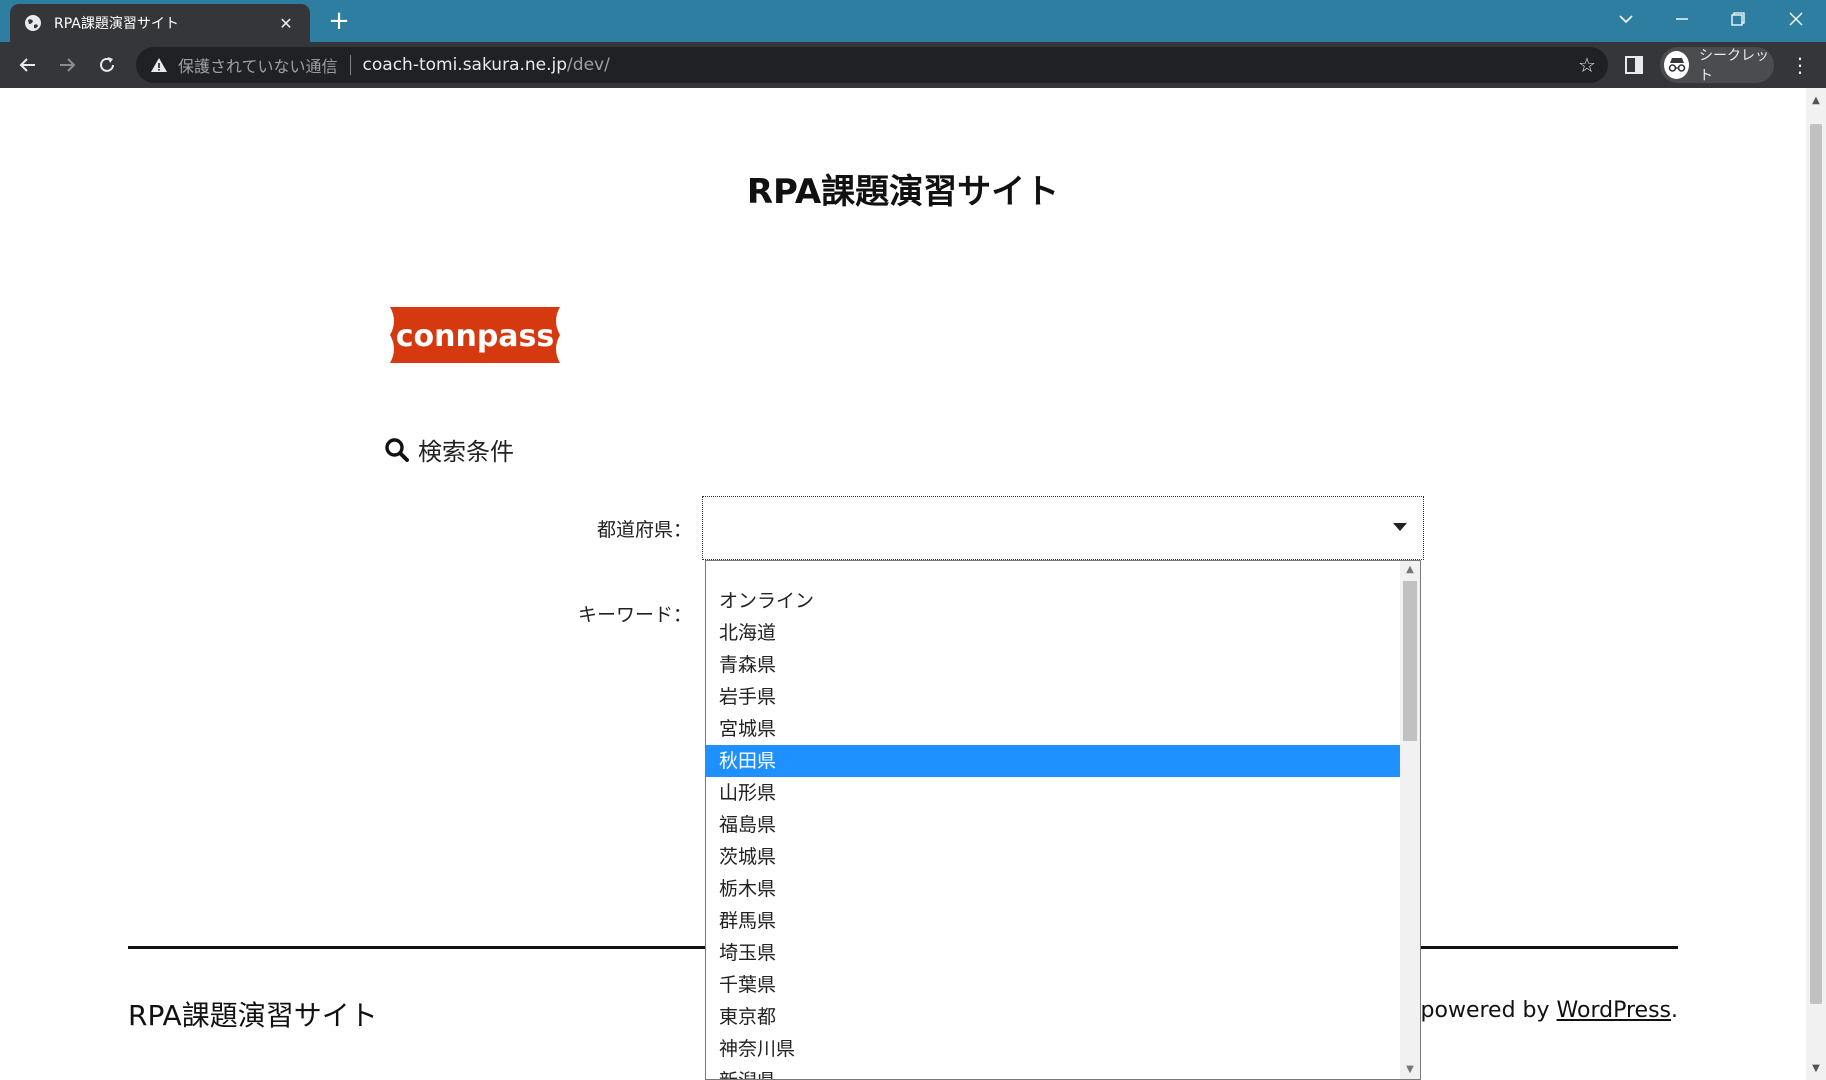 This screenshot has width=1826, height=1080. I want to click on reload-icon, so click(107, 65).